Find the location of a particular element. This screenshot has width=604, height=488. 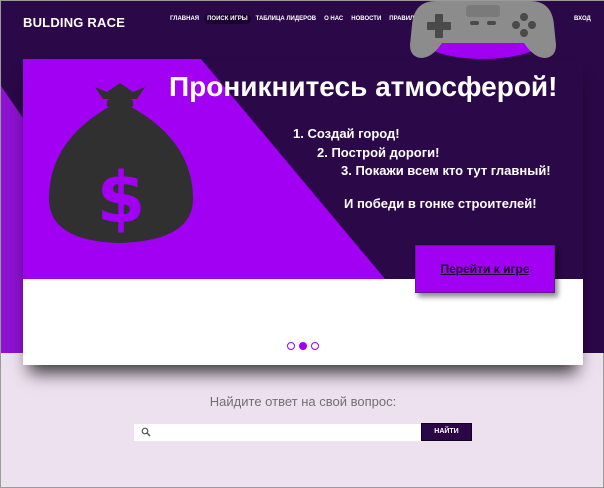

step-3-text: 3. Покажи всем кто тут главный! is located at coordinates (446, 170).